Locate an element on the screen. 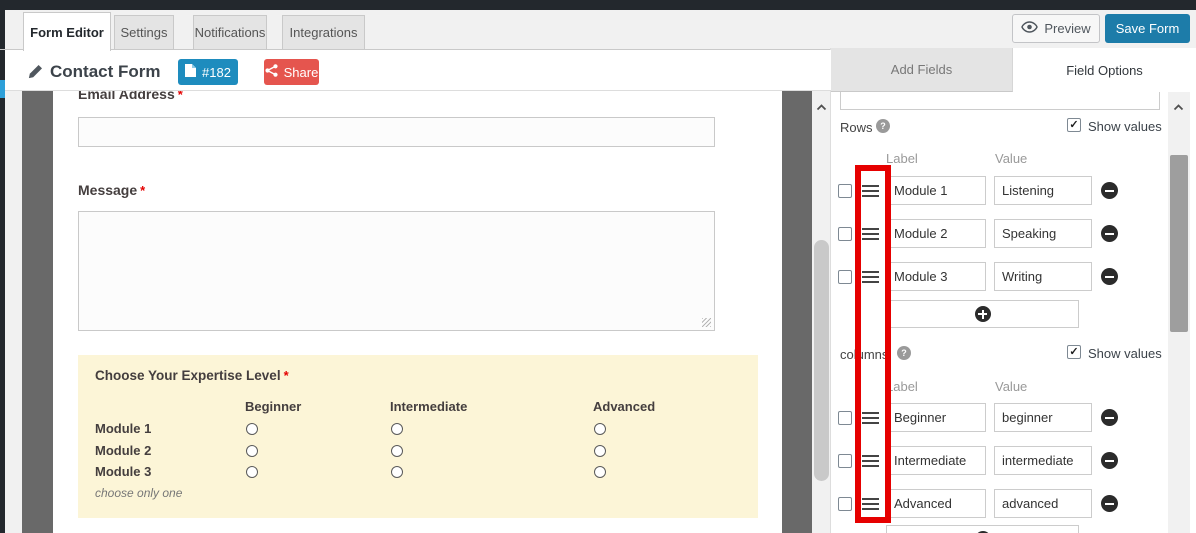  share-button: Share is located at coordinates (291, 72).